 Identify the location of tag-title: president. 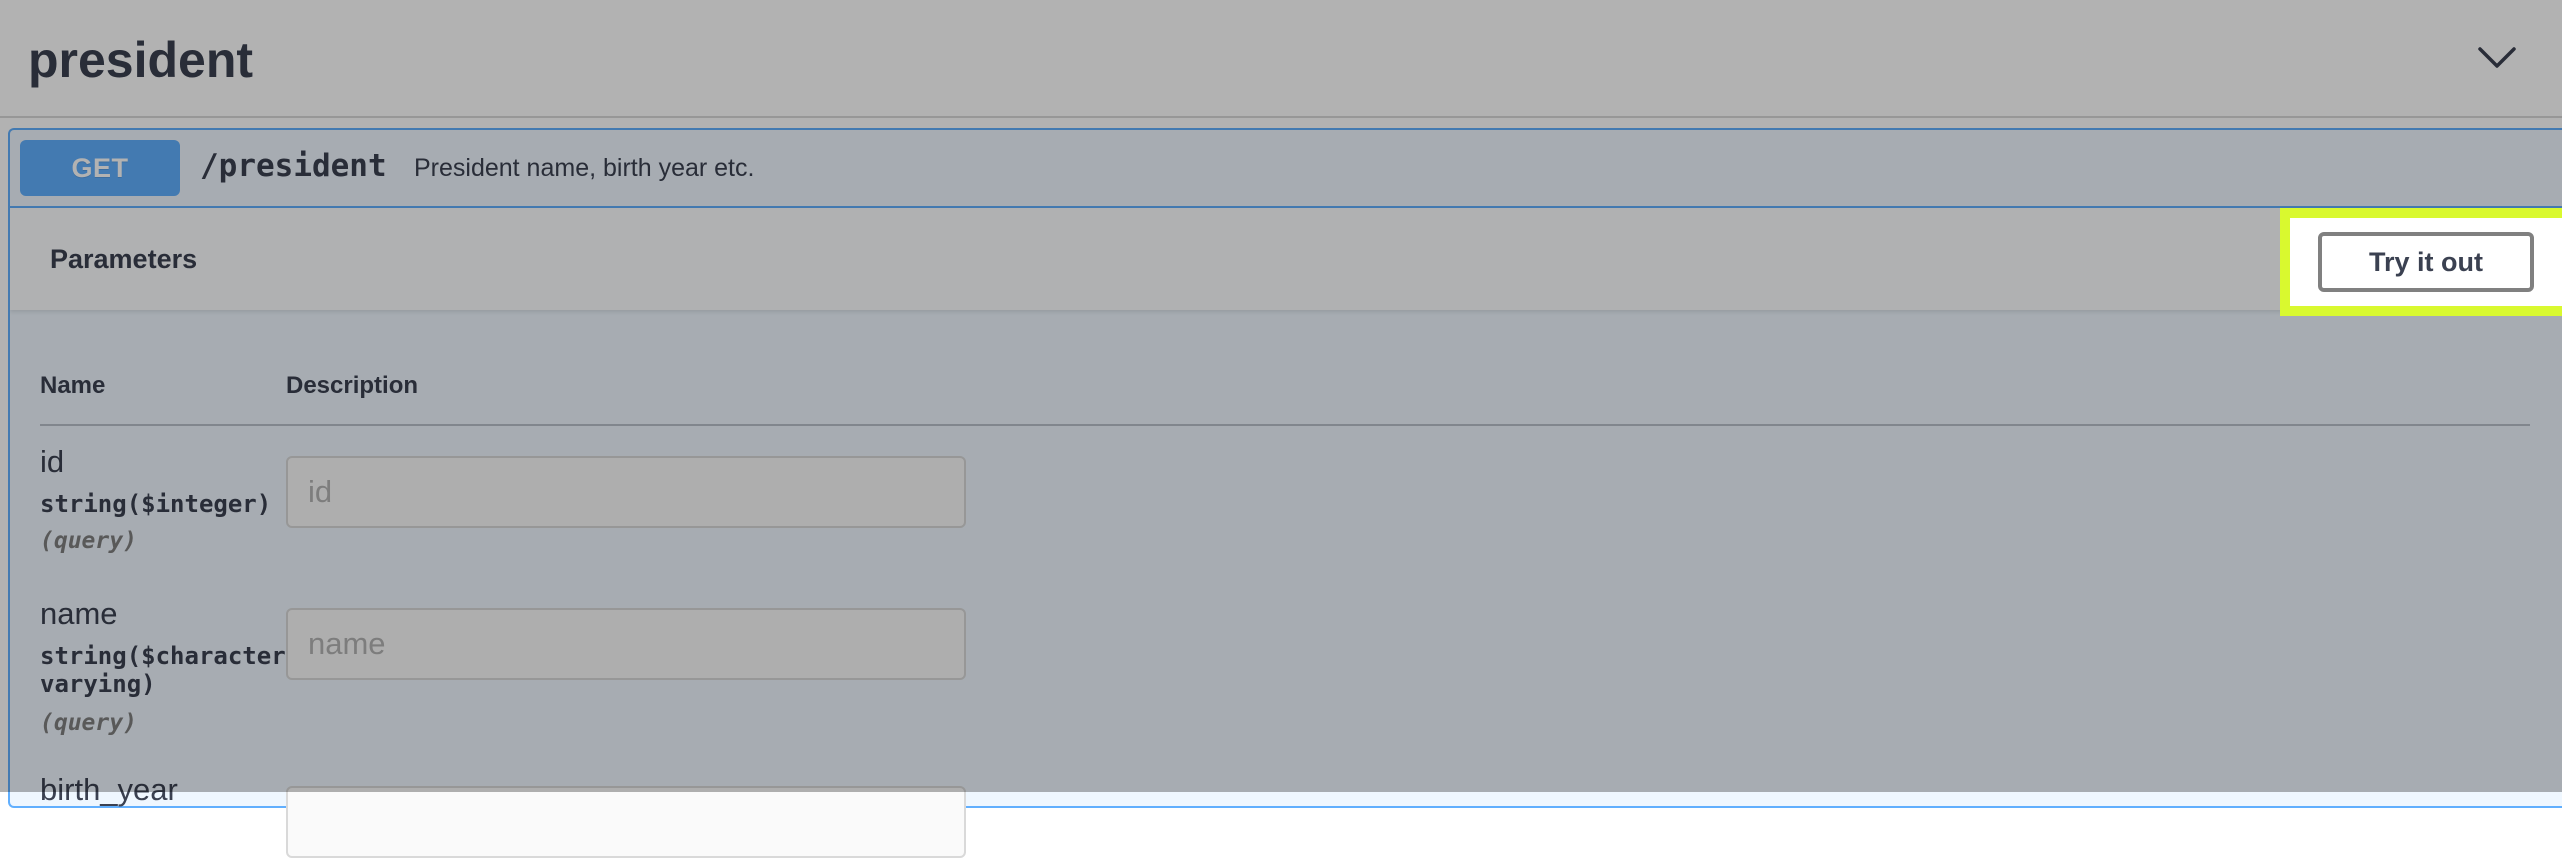
(140, 60).